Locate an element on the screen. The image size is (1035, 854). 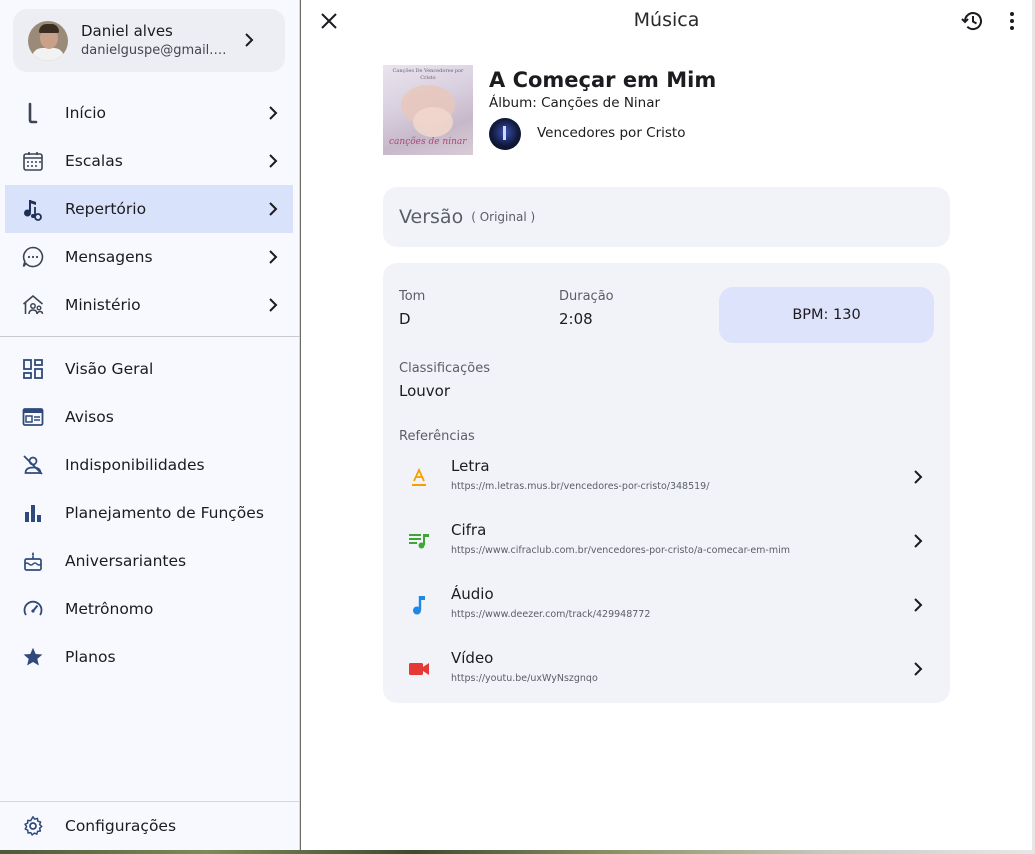
lyrics-icon is located at coordinates (419, 477).